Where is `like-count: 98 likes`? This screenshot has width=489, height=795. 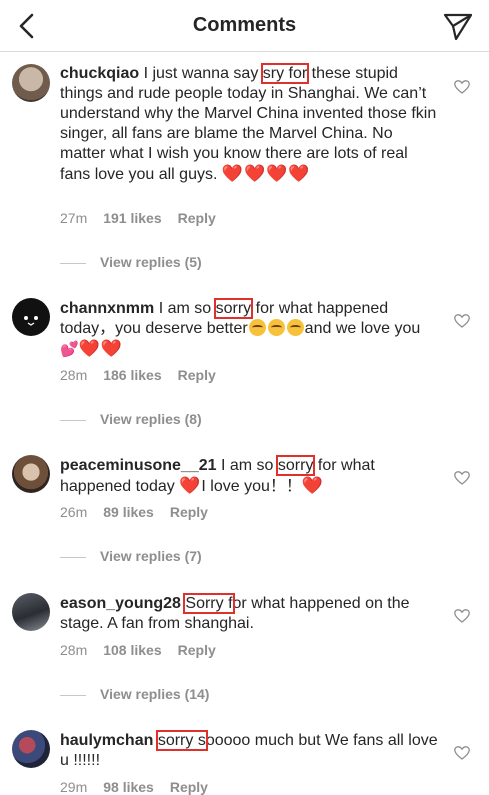
like-count: 98 likes is located at coordinates (128, 787).